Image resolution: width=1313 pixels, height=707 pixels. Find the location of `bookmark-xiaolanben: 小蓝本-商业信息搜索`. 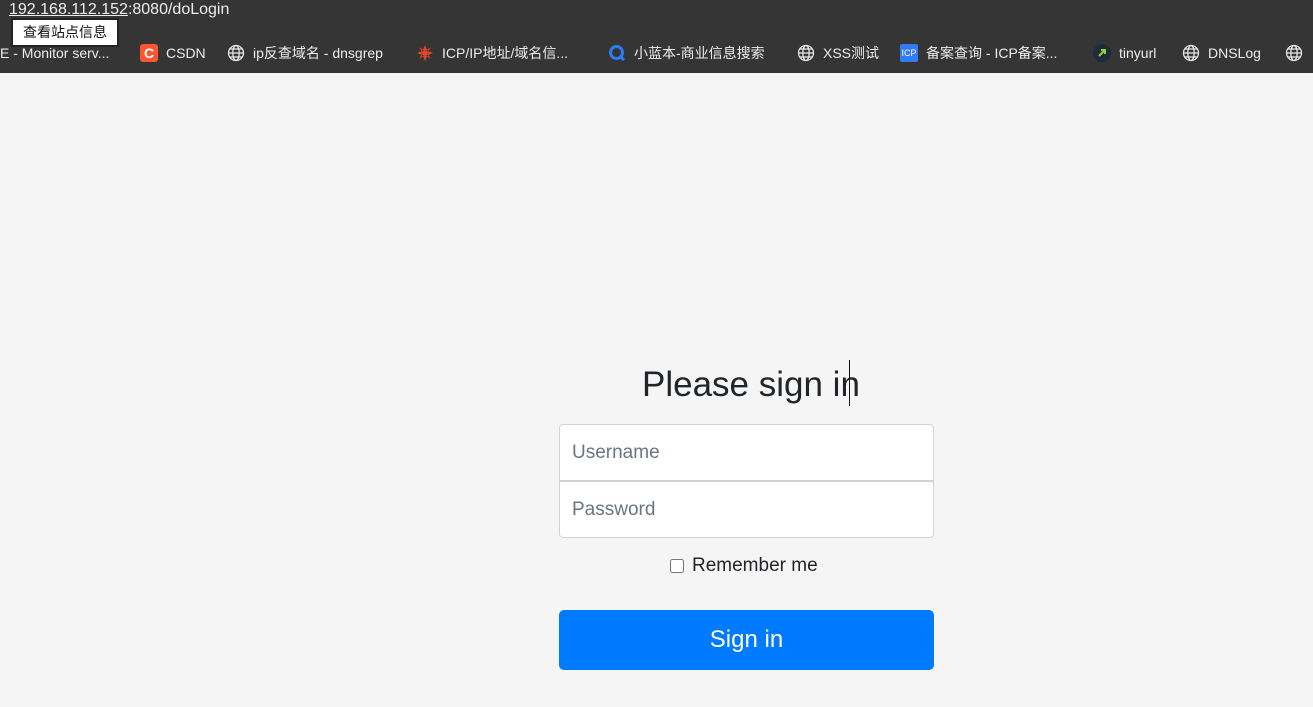

bookmark-xiaolanben: 小蓝本-商业信息搜索 is located at coordinates (686, 53).